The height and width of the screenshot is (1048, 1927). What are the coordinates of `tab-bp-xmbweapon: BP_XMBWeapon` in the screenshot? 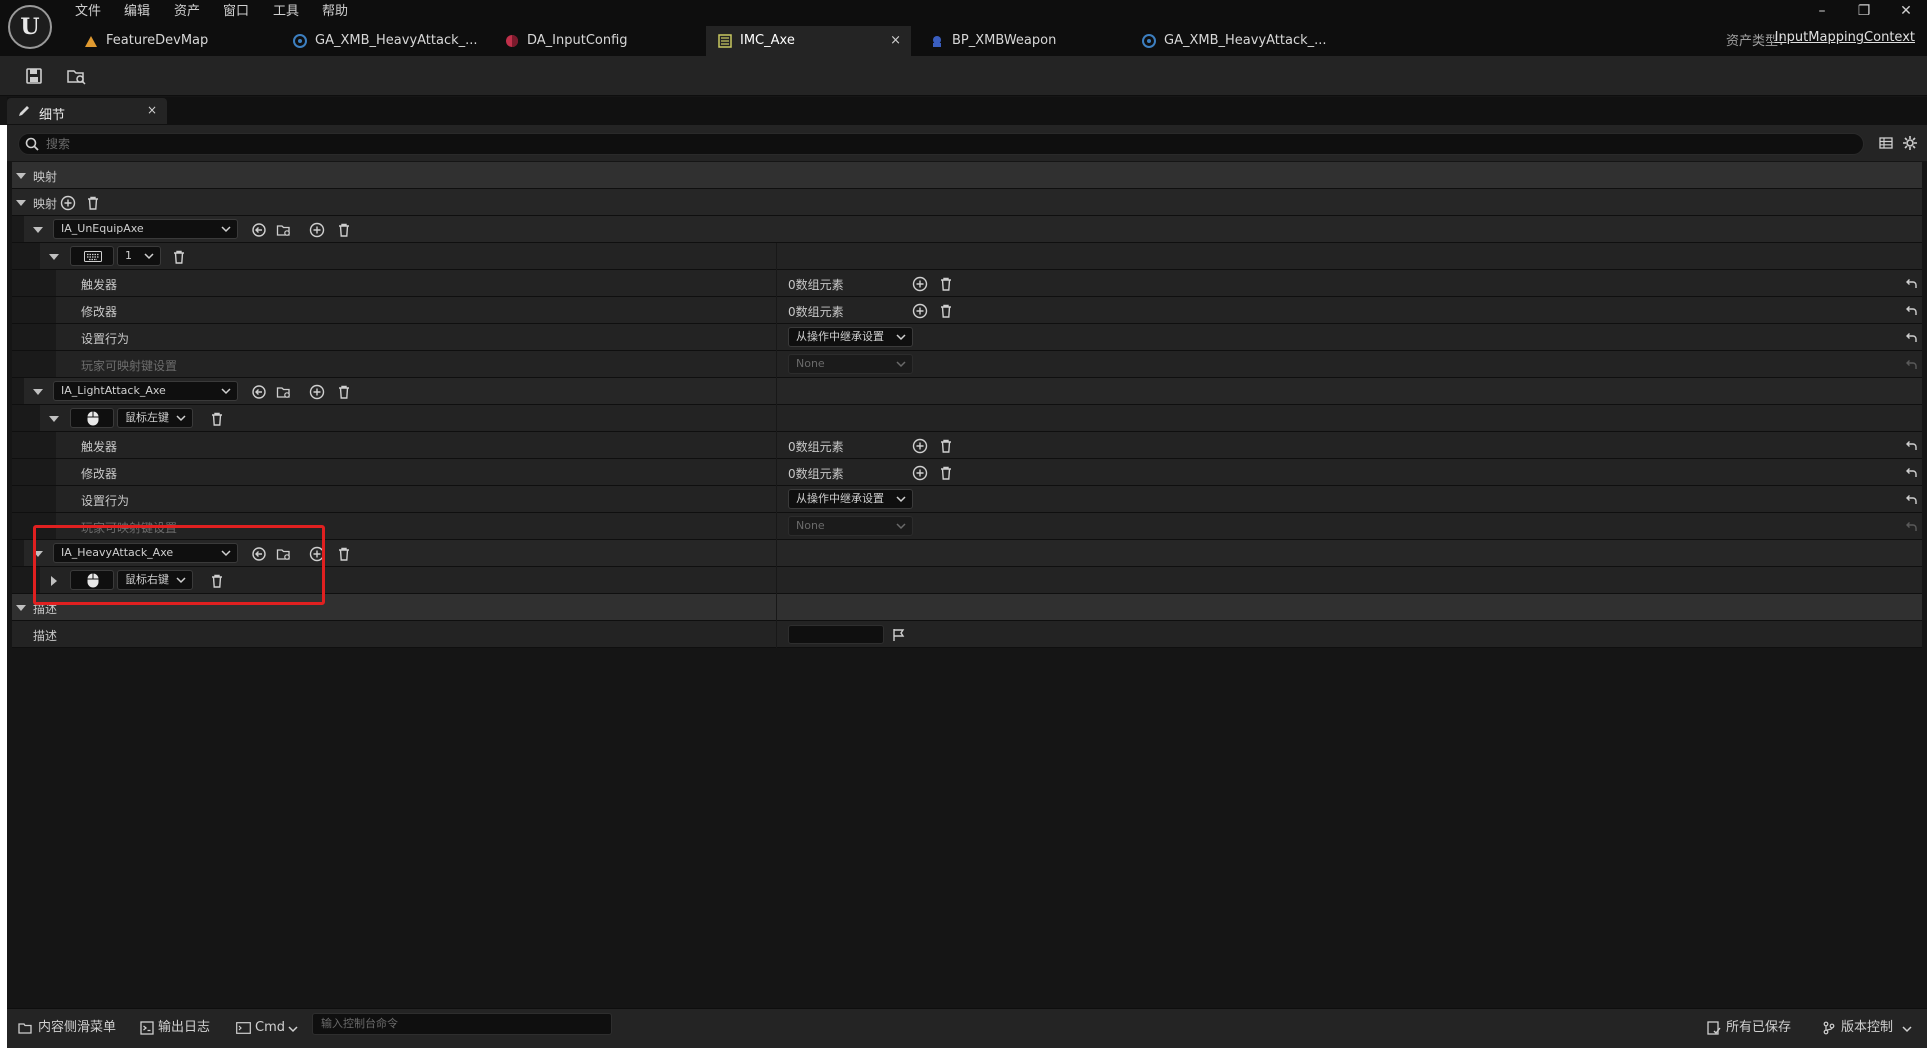 It's located at (1020, 41).